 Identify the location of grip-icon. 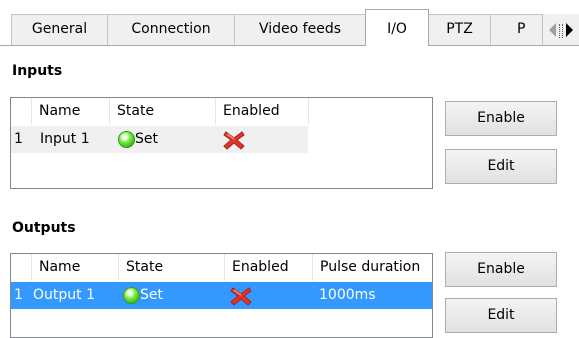
(561, 31).